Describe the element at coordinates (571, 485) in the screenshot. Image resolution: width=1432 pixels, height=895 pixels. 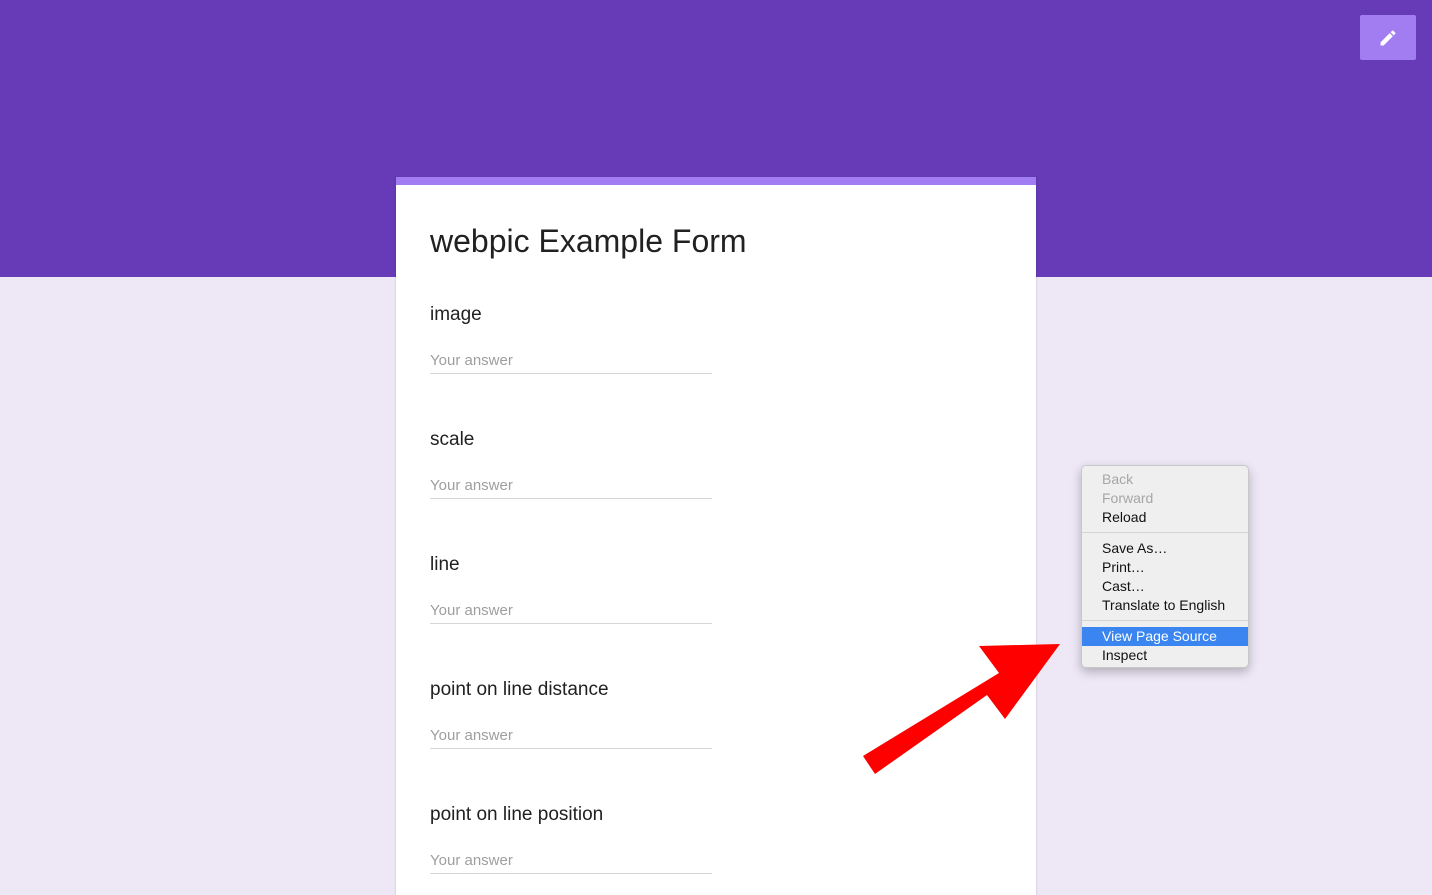
I see `answer-input-scale` at that location.